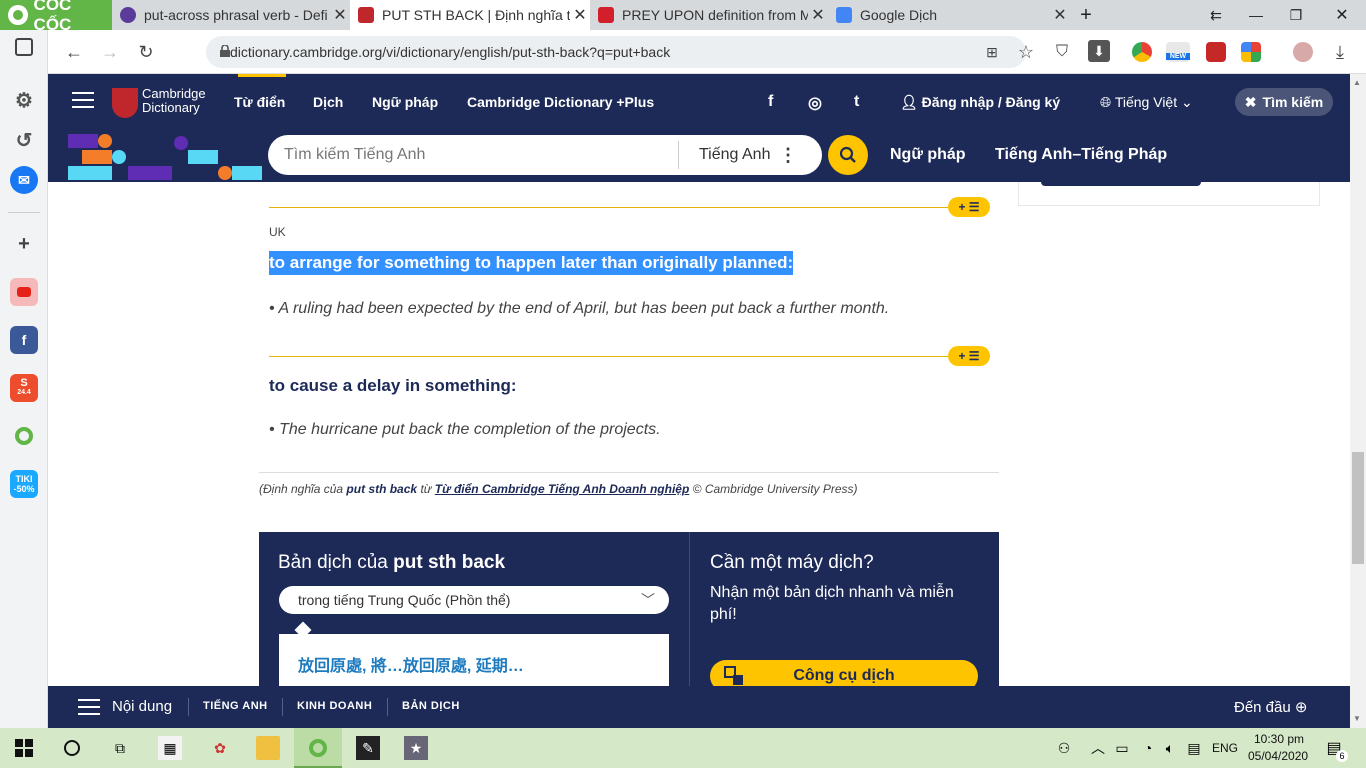 This screenshot has width=1366, height=768. What do you see at coordinates (473, 155) in the screenshot?
I see `search-input: Tìm kiếm Tiếng Anh` at bounding box center [473, 155].